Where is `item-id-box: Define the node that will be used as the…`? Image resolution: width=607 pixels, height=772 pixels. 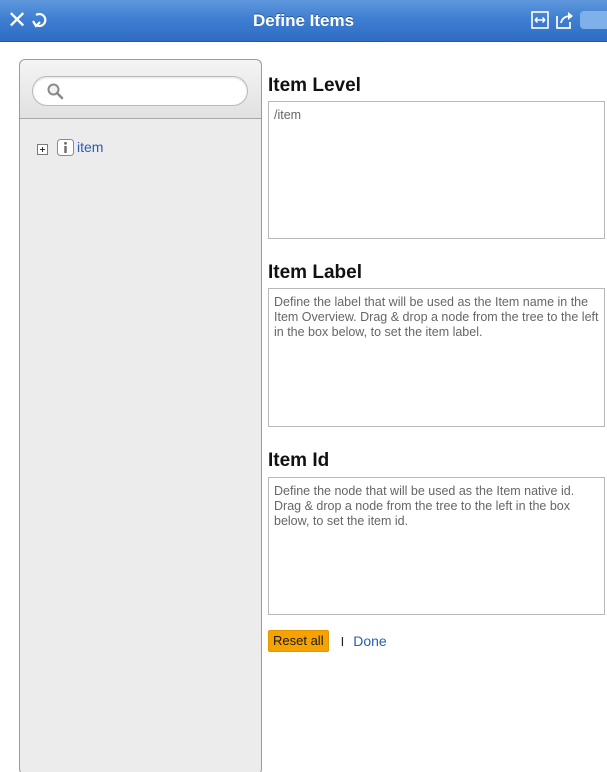 item-id-box: Define the node that will be used as the… is located at coordinates (436, 546).